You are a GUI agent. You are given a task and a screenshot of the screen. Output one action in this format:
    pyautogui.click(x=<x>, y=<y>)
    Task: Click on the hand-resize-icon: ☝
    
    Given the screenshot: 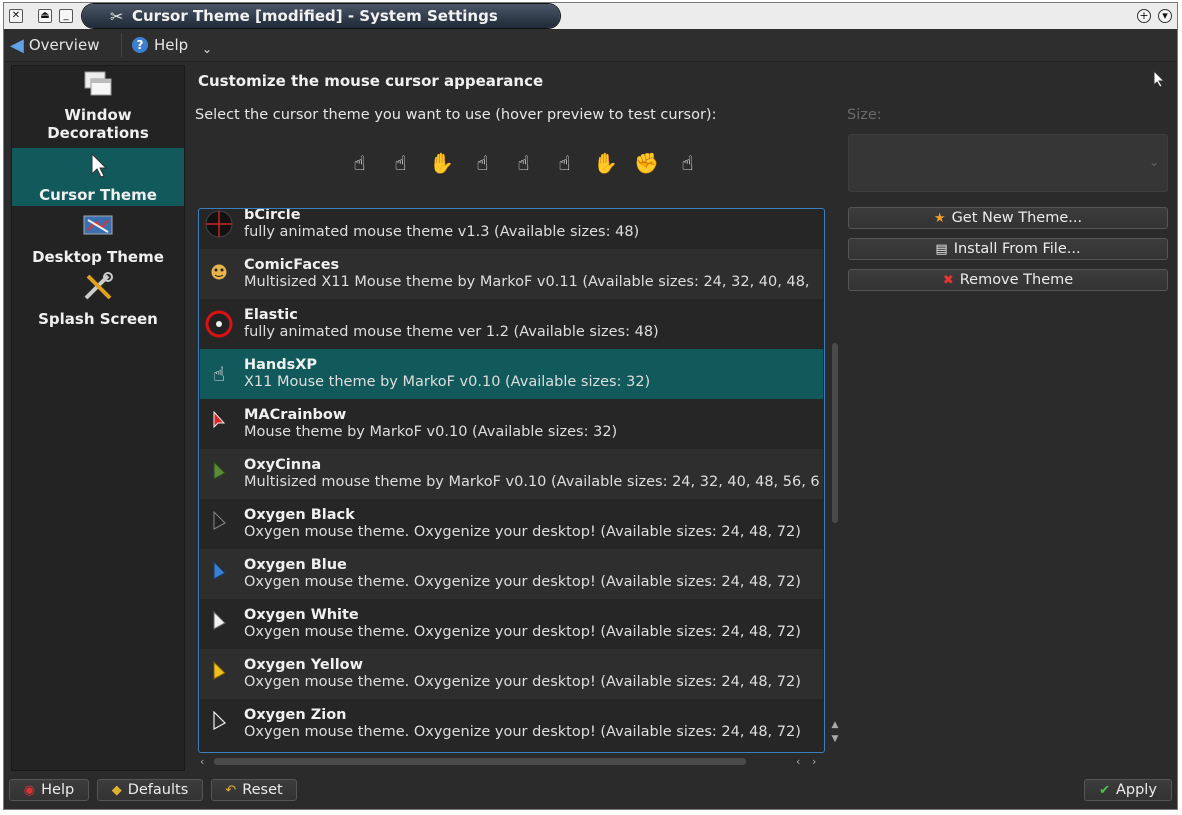 What is the action you would take?
    pyautogui.click(x=564, y=166)
    